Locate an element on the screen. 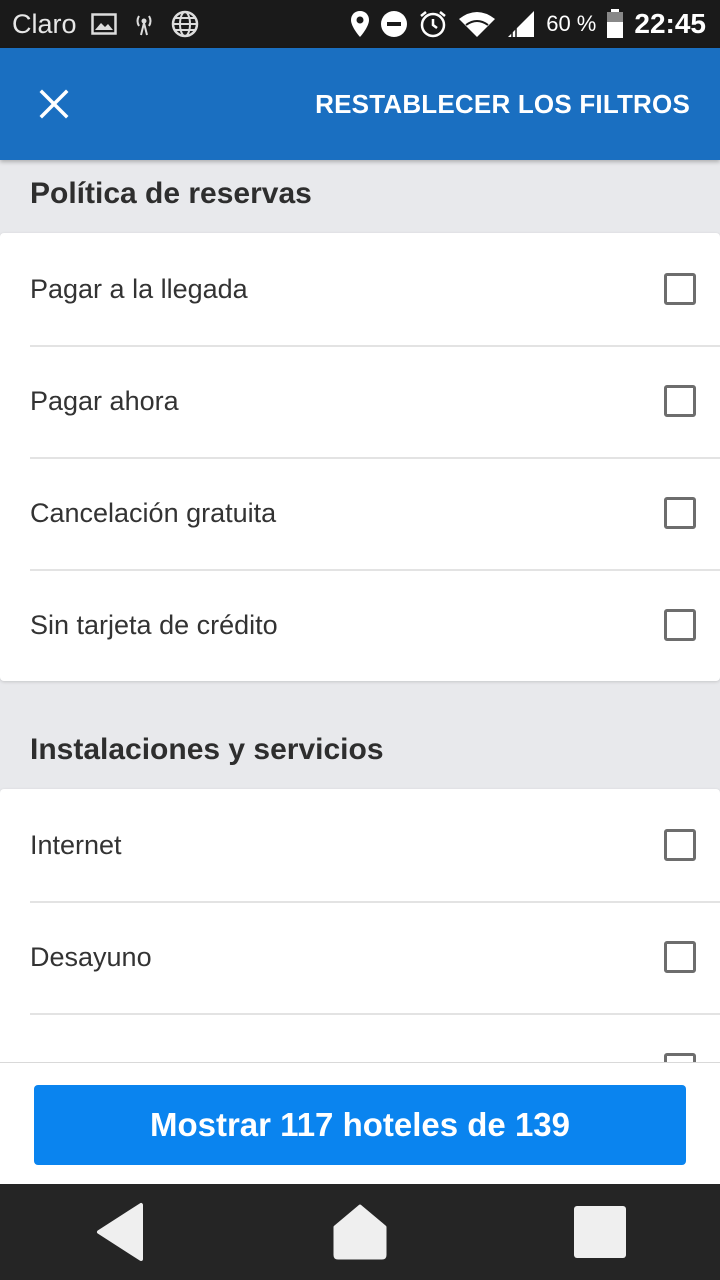 This screenshot has width=720, height=1280. recents-icon is located at coordinates (600, 1232).